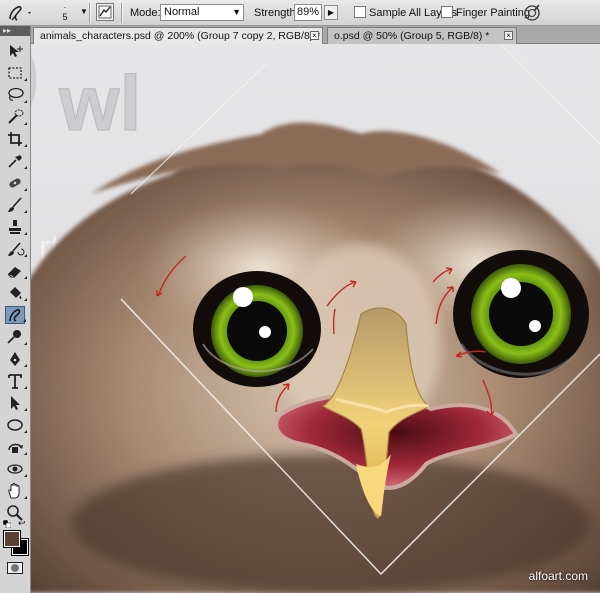  I want to click on marquee-tool, so click(16, 73).